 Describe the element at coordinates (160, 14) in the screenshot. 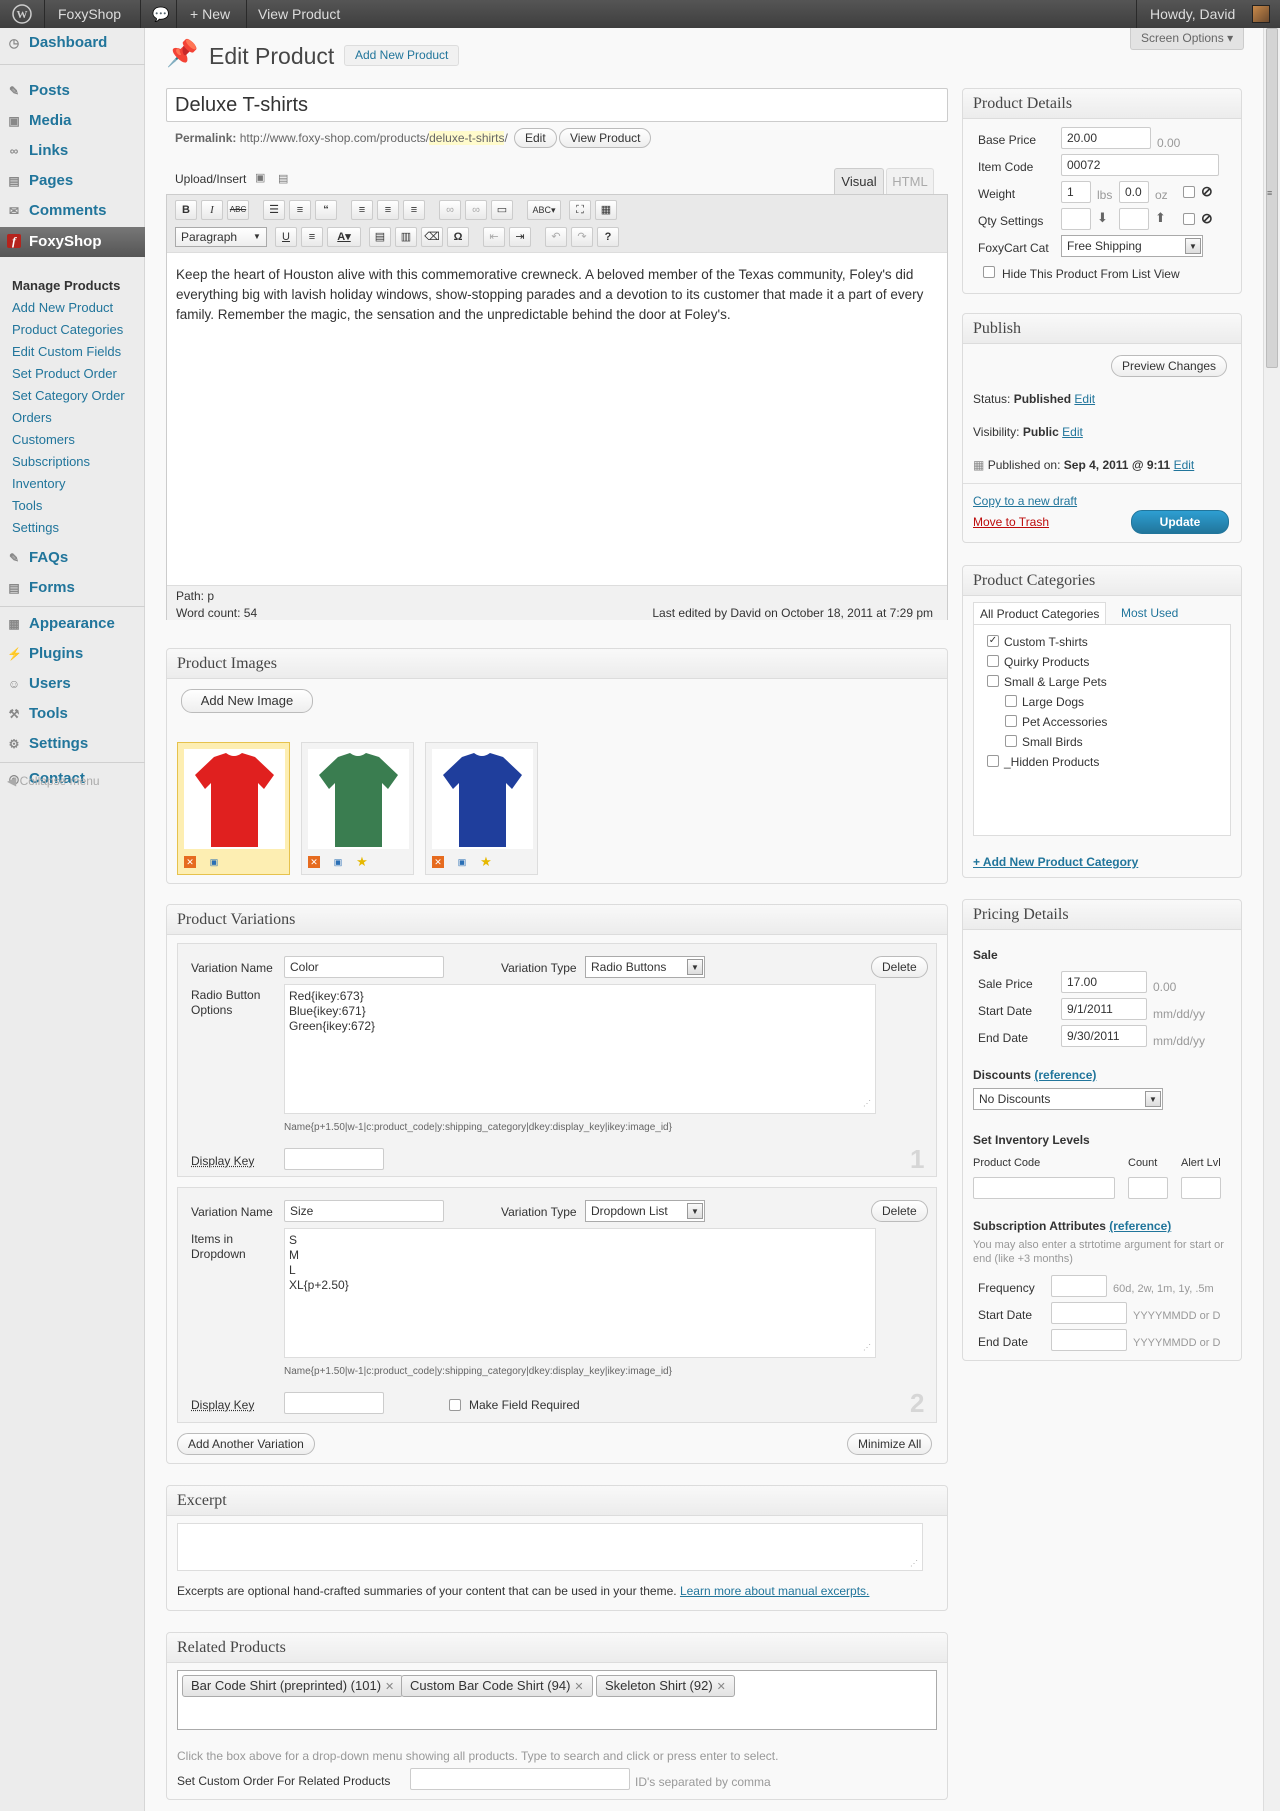

I see `comments-icon: 💬` at that location.